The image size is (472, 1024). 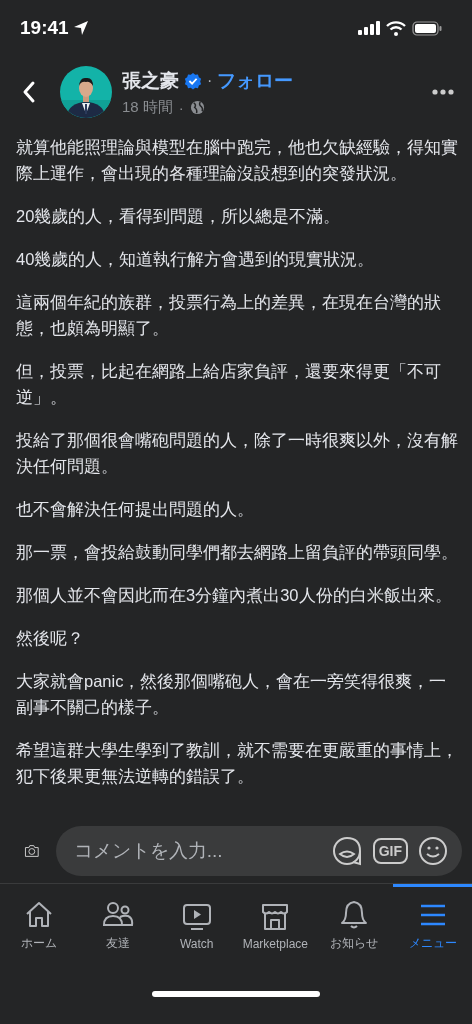 I want to click on post-paragraph: 那個人並不會因此而在3分鐘內煮出30人份的白米飯出來。, so click(x=234, y=595).